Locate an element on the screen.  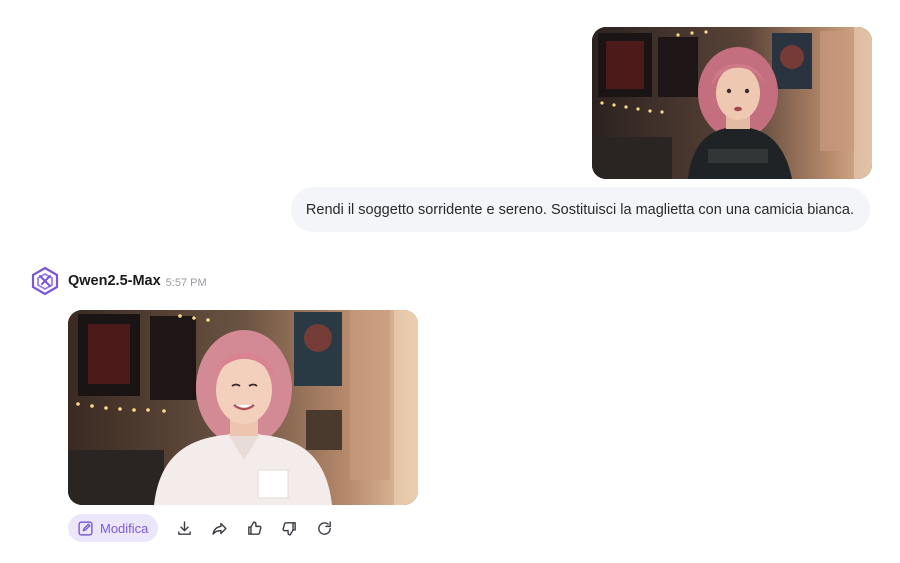
portrait-serious-photo is located at coordinates (732, 103).